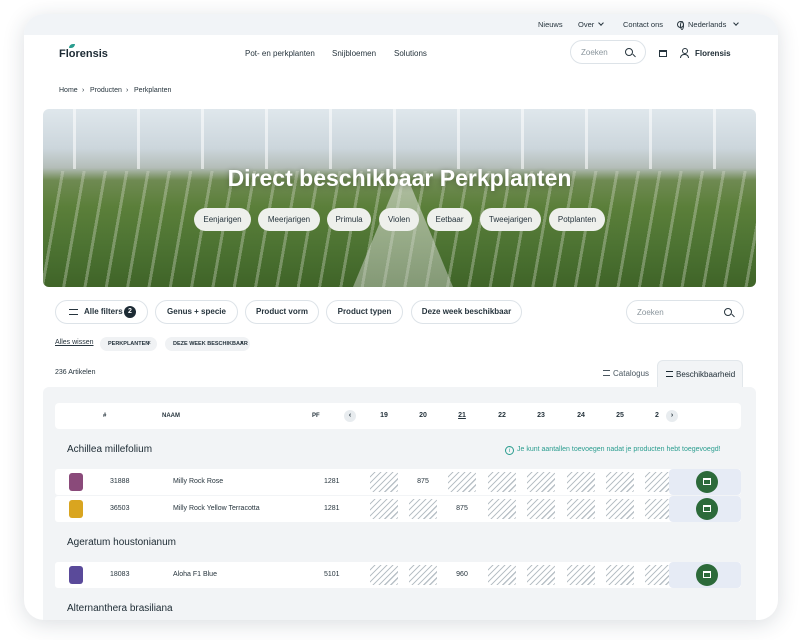  I want to click on available-quantity: 875, so click(423, 481).